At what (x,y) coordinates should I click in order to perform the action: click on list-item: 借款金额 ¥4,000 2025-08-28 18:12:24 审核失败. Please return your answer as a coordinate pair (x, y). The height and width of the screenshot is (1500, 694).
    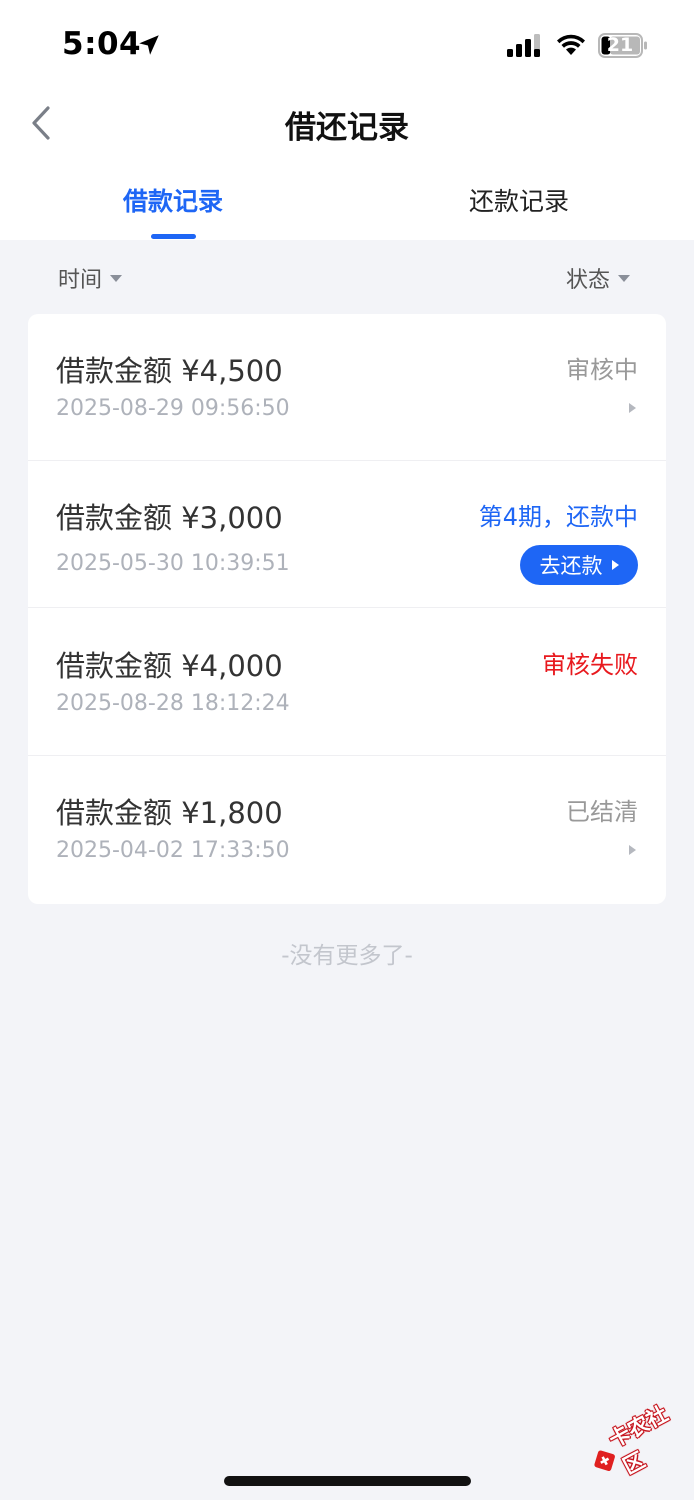
    Looking at the image, I should click on (347, 682).